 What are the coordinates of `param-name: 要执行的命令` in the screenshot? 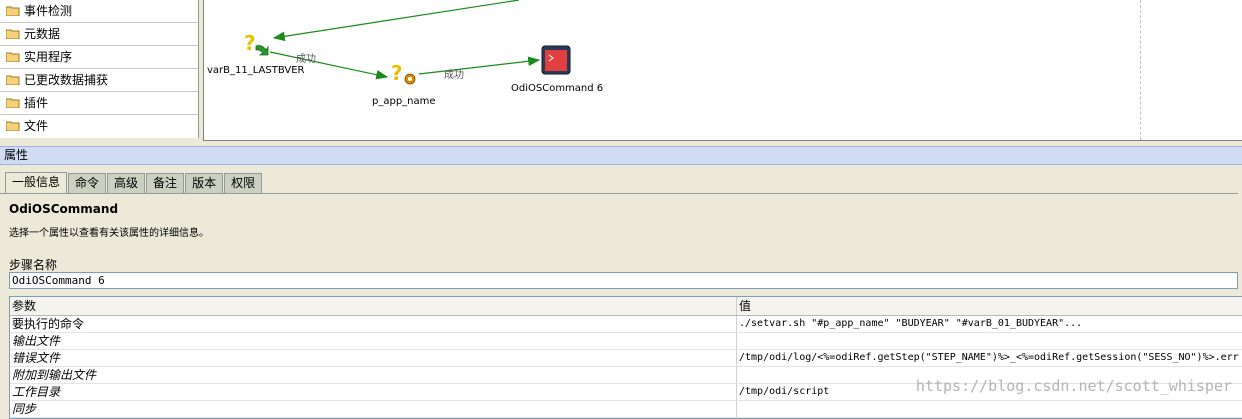 It's located at (373, 324).